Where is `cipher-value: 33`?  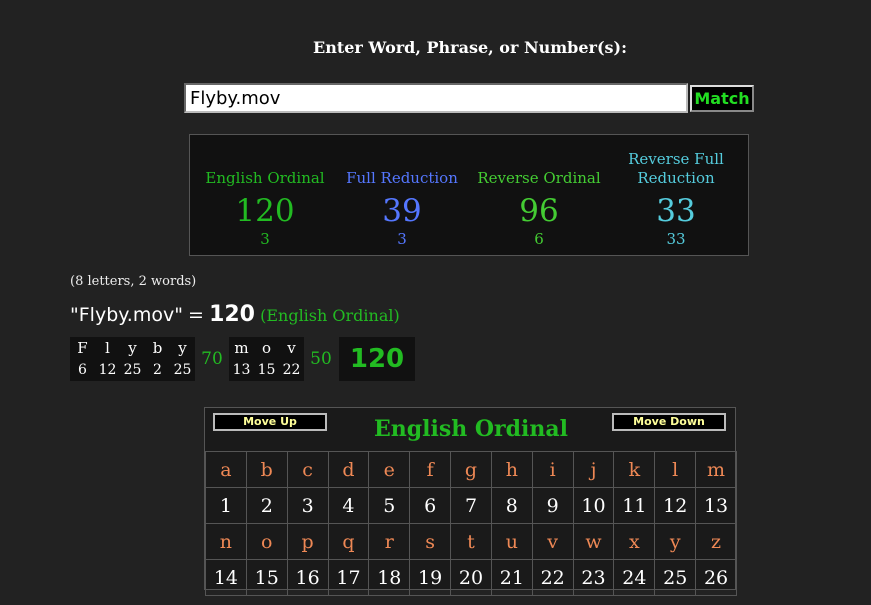 cipher-value: 33 is located at coordinates (676, 211).